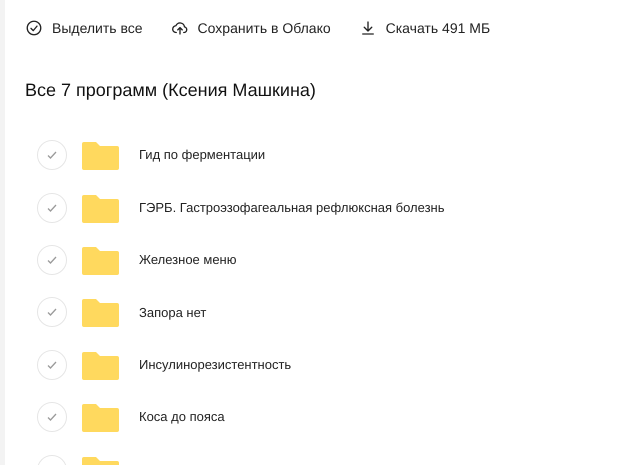  I want to click on folder-name: Инсулинорезистентность, so click(215, 364).